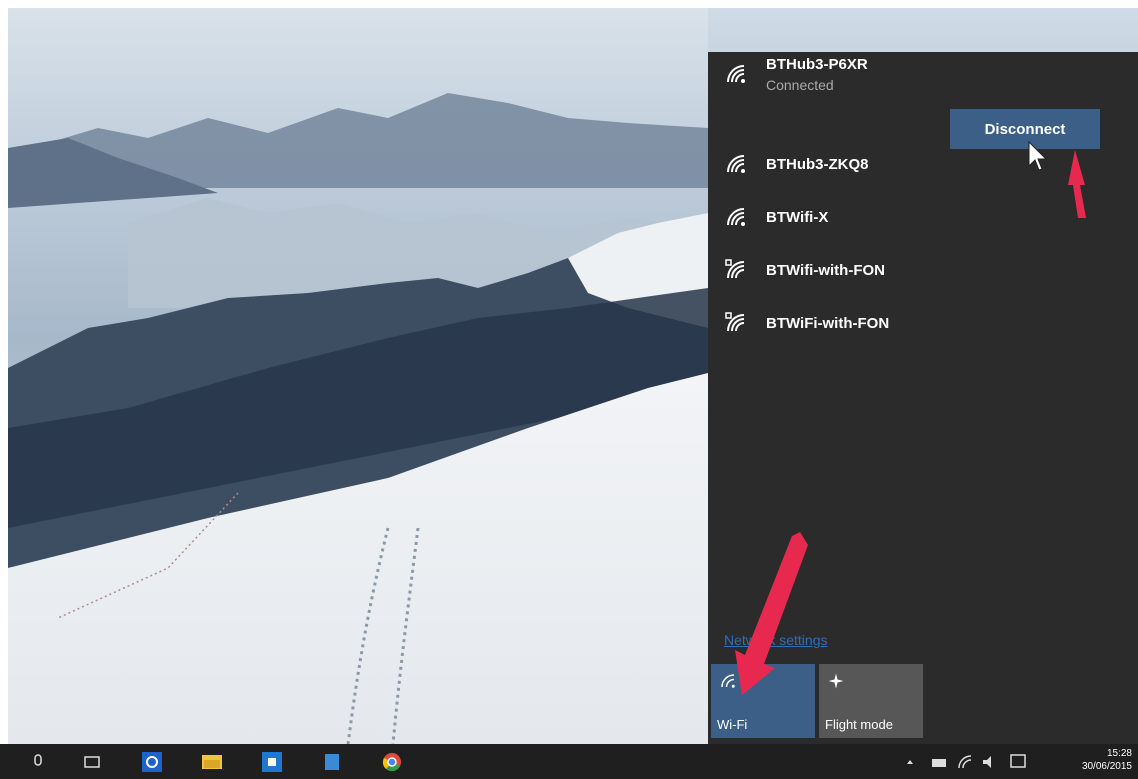 Image resolution: width=1138 pixels, height=779 pixels. What do you see at coordinates (800, 84) in the screenshot?
I see `network-status: Connected` at bounding box center [800, 84].